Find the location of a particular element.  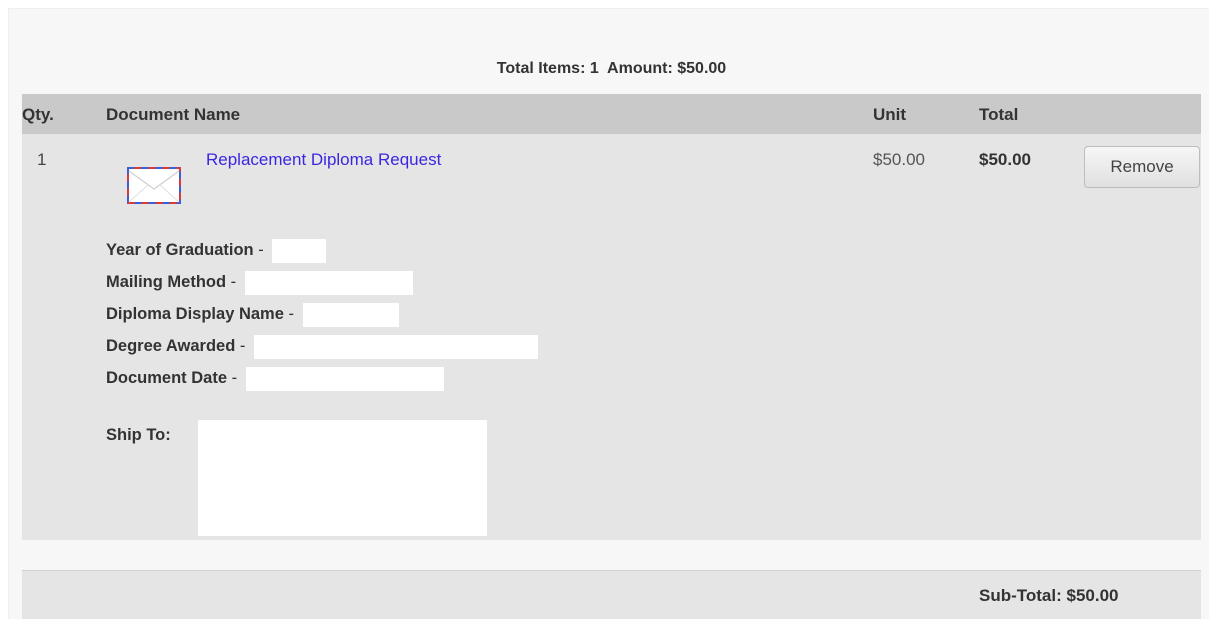

ship-to-label: Ship To: is located at coordinates (138, 435).